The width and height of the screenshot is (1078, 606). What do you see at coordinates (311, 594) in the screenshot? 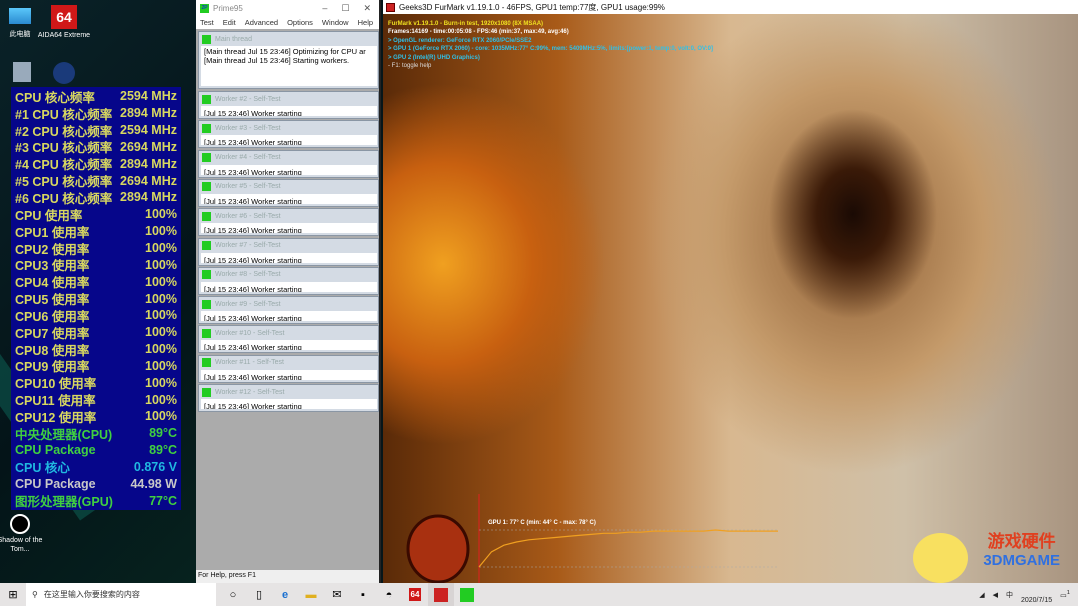
I see `file-explorer-icon: ▬` at bounding box center [311, 594].